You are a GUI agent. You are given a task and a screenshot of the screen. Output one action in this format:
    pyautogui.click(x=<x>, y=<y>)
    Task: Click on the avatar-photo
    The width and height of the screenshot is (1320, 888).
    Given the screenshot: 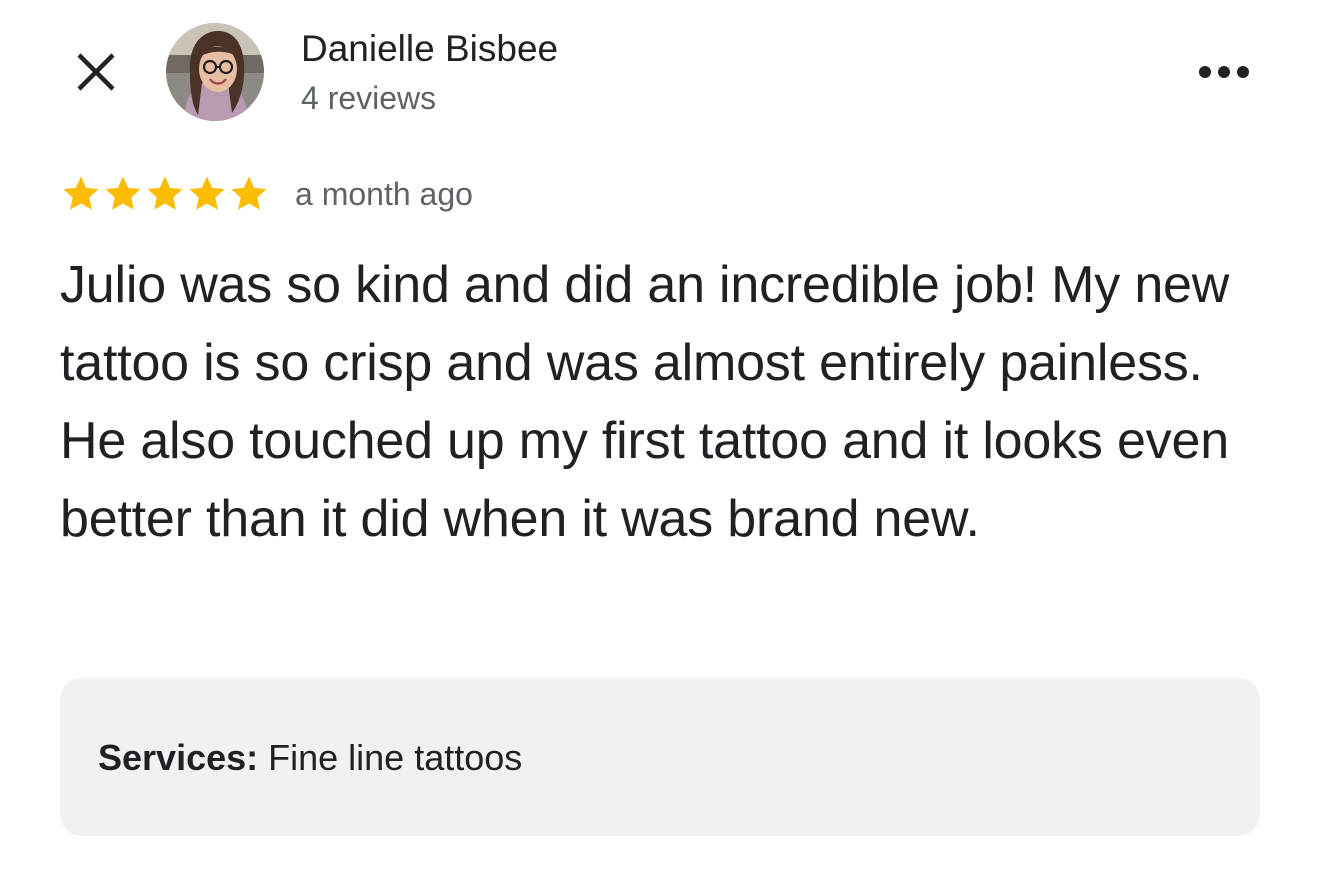 What is the action you would take?
    pyautogui.click(x=215, y=72)
    